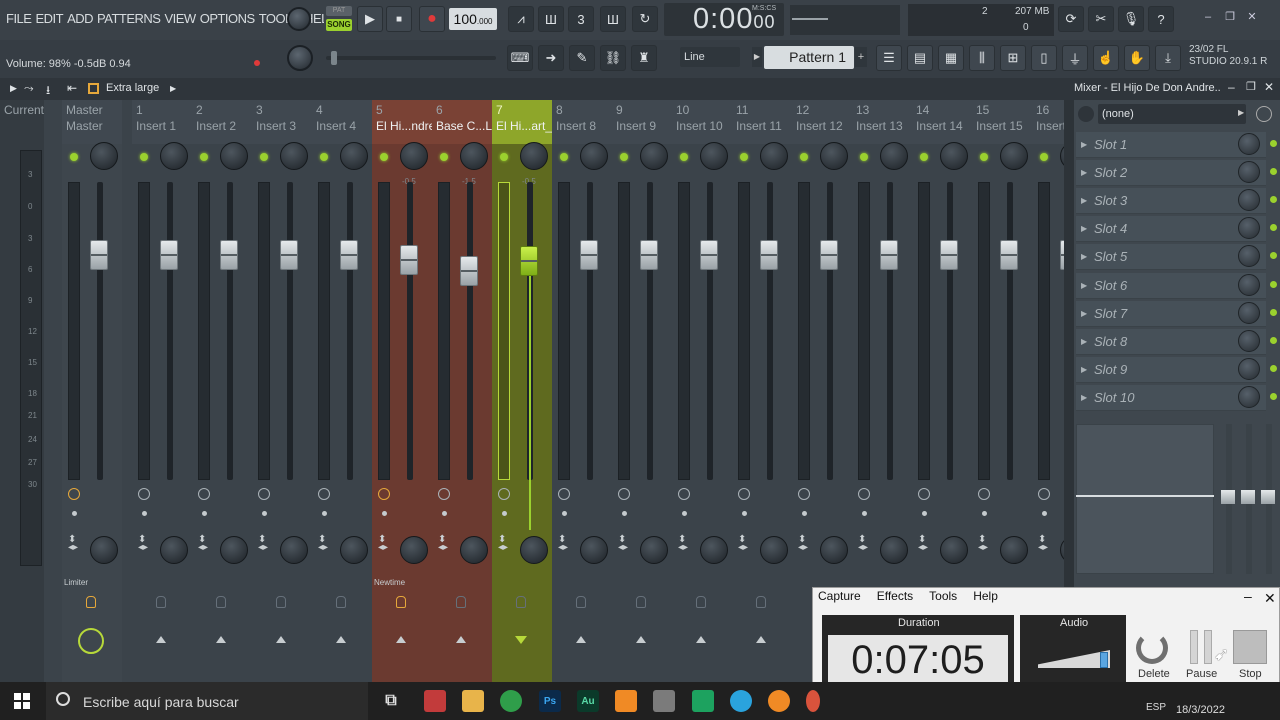 This screenshot has height=720, width=1280. I want to click on piano-roll-view-button: ▤, so click(920, 58).